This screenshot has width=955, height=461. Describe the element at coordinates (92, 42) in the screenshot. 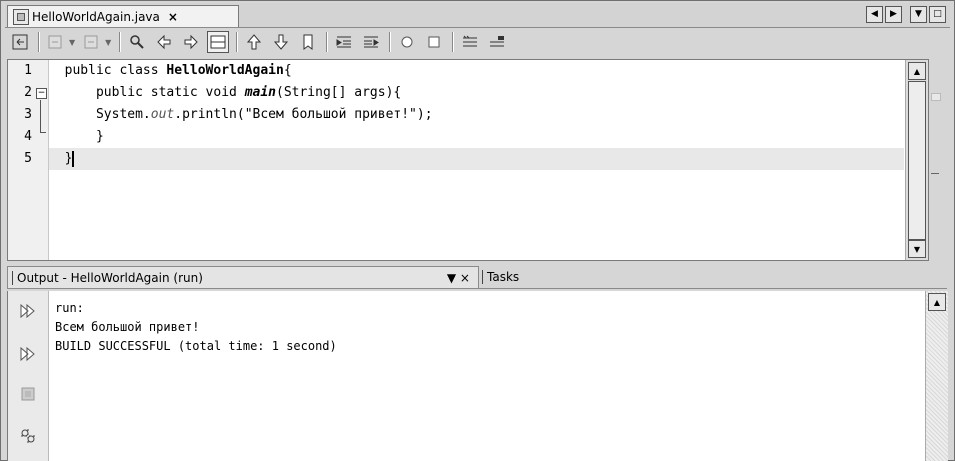

I see `history-forward-icon` at that location.